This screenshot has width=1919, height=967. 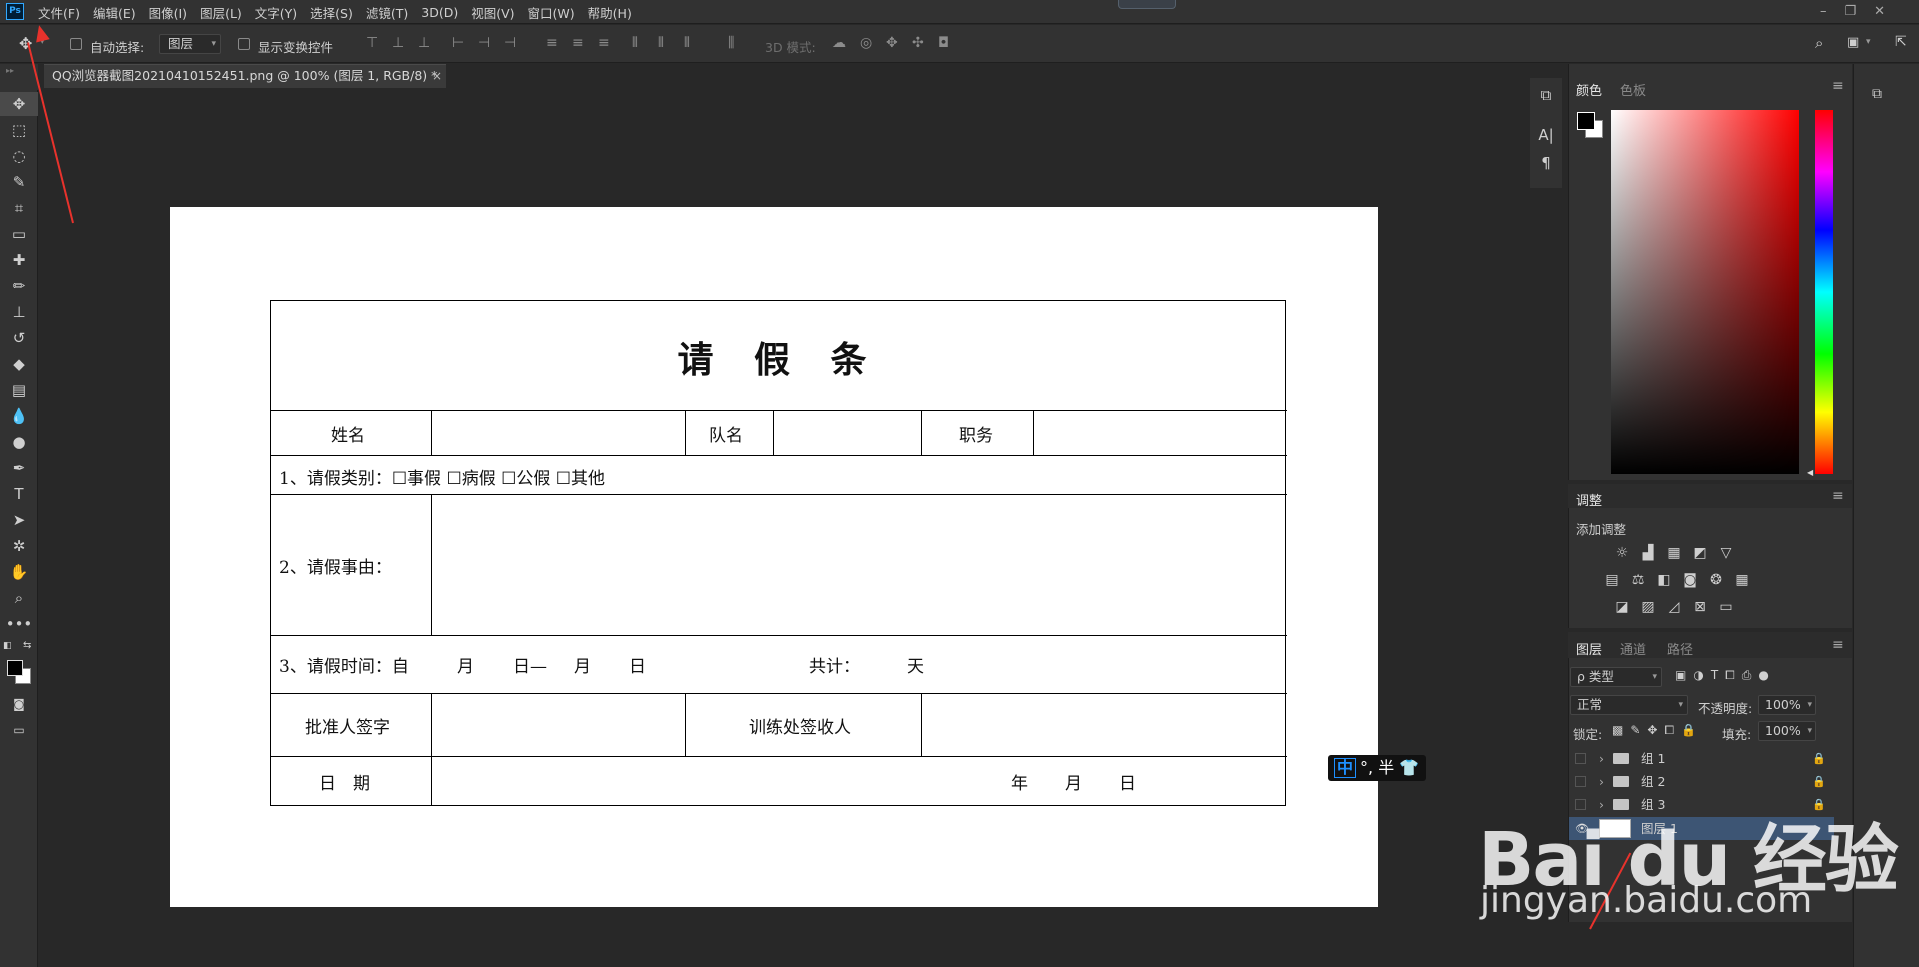 What do you see at coordinates (578, 43) in the screenshot?
I see `distribute-vcenter-icon: ≡` at bounding box center [578, 43].